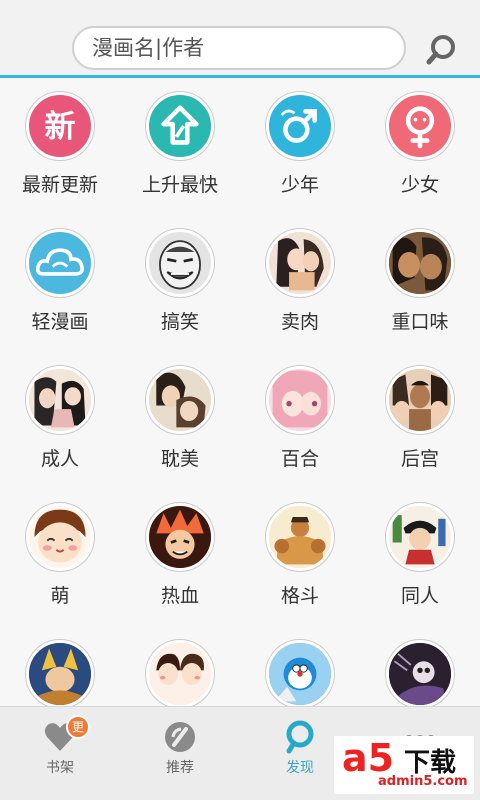 The image size is (480, 800). Describe the element at coordinates (299, 596) in the screenshot. I see `category-label: 格斗` at that location.